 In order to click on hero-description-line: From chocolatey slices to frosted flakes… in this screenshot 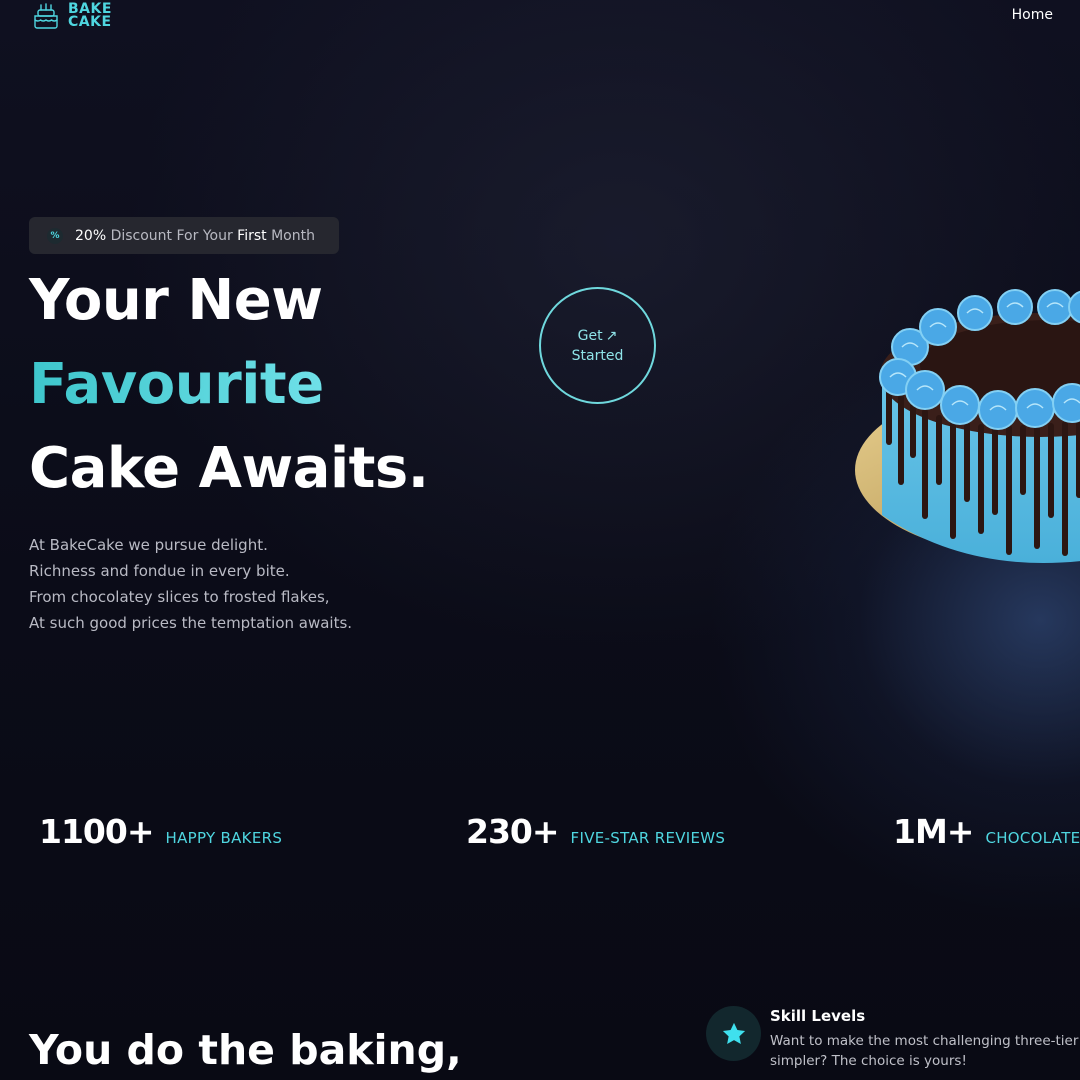, I will do `click(179, 597)`.